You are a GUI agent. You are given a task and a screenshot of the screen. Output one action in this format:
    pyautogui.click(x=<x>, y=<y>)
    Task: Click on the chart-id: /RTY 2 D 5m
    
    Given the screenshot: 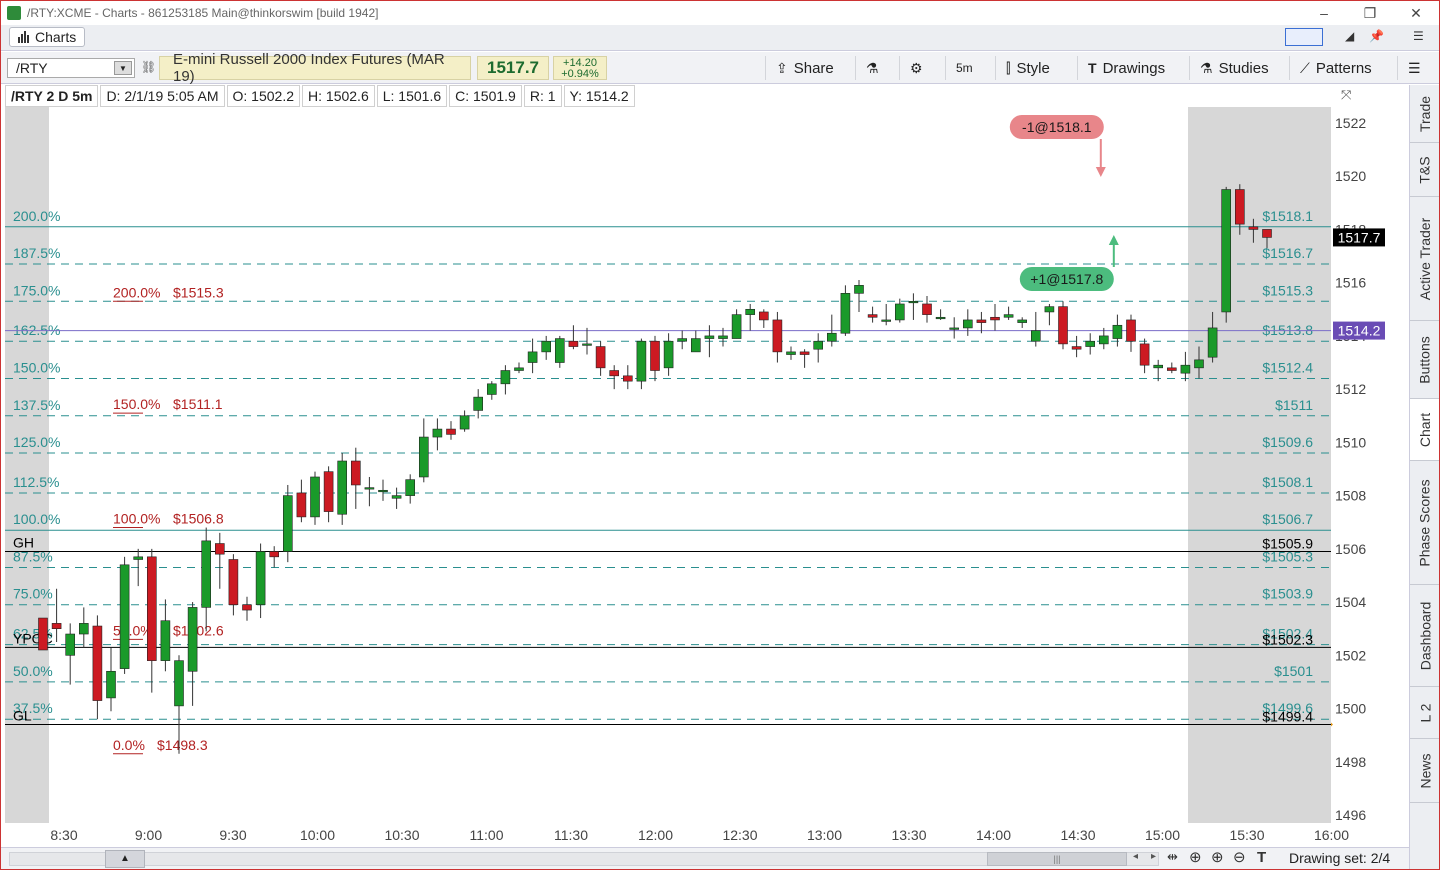 What is the action you would take?
    pyautogui.click(x=52, y=96)
    